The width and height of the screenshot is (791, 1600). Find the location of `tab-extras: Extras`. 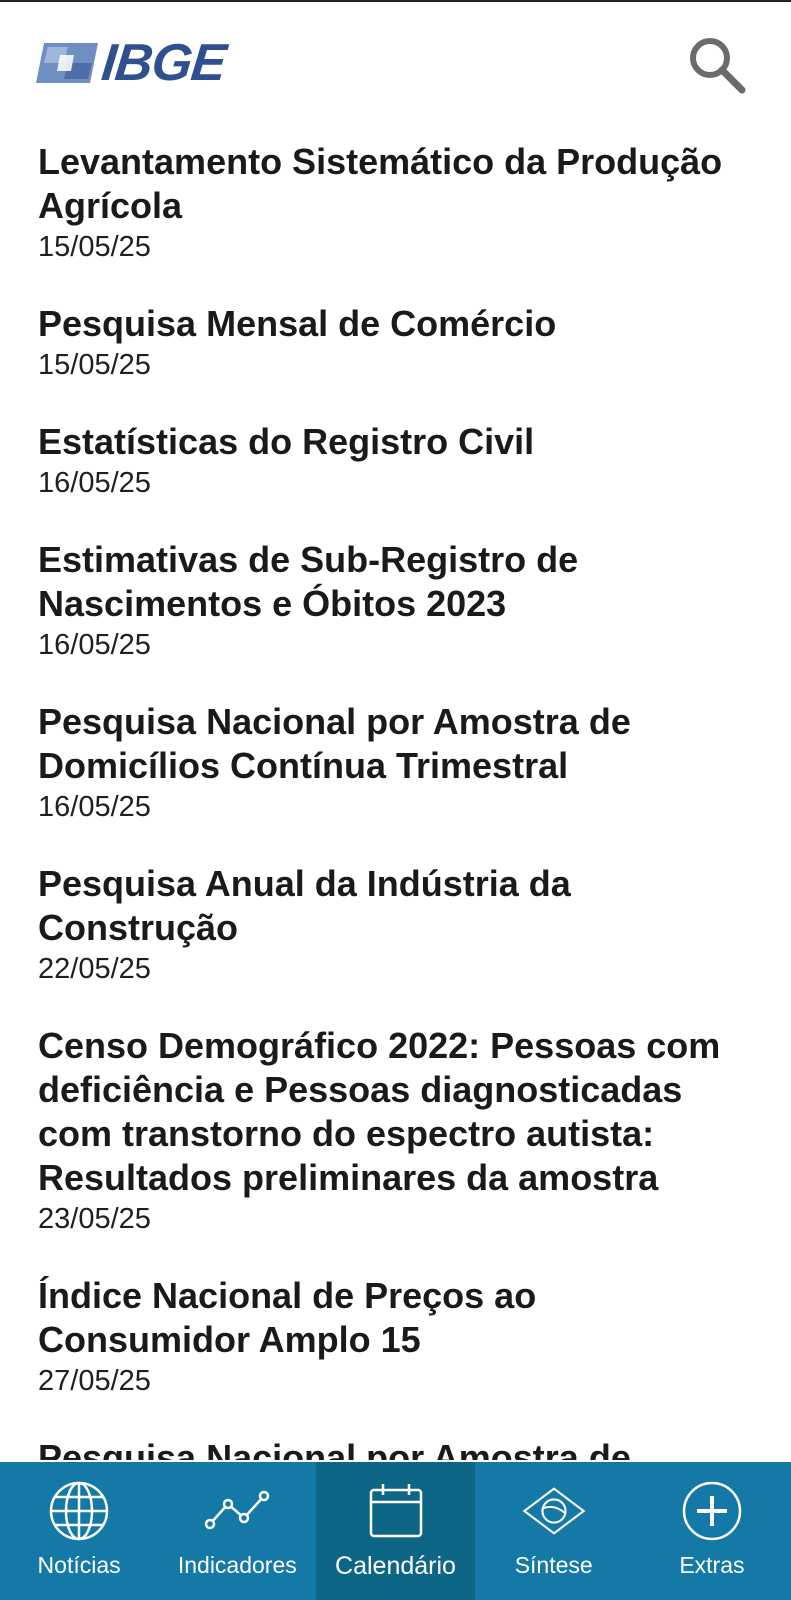

tab-extras: Extras is located at coordinates (712, 1531).